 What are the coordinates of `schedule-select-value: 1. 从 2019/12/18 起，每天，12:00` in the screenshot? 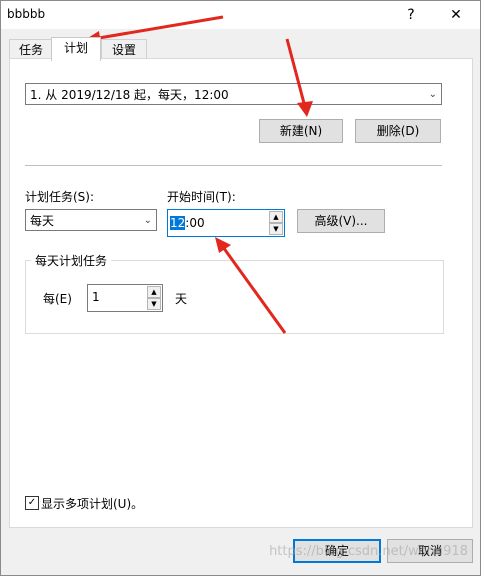 It's located at (129, 95).